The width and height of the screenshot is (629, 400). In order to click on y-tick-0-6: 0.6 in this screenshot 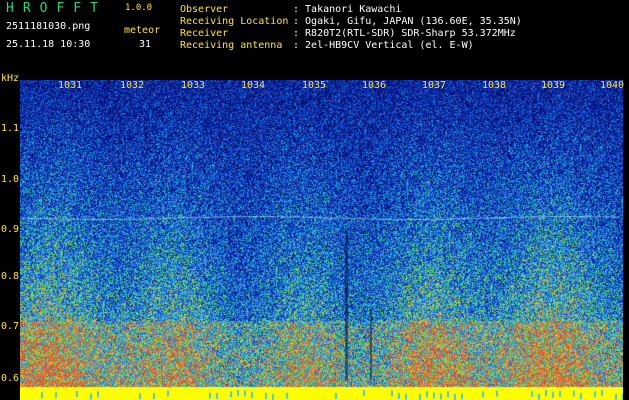, I will do `click(10, 378)`.